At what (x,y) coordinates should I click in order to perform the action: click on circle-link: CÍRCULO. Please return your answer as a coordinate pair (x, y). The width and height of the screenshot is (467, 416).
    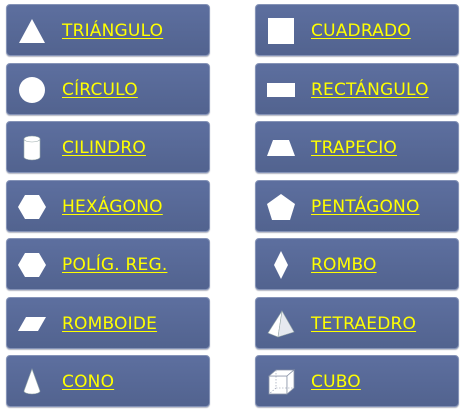
    Looking at the image, I should click on (100, 90).